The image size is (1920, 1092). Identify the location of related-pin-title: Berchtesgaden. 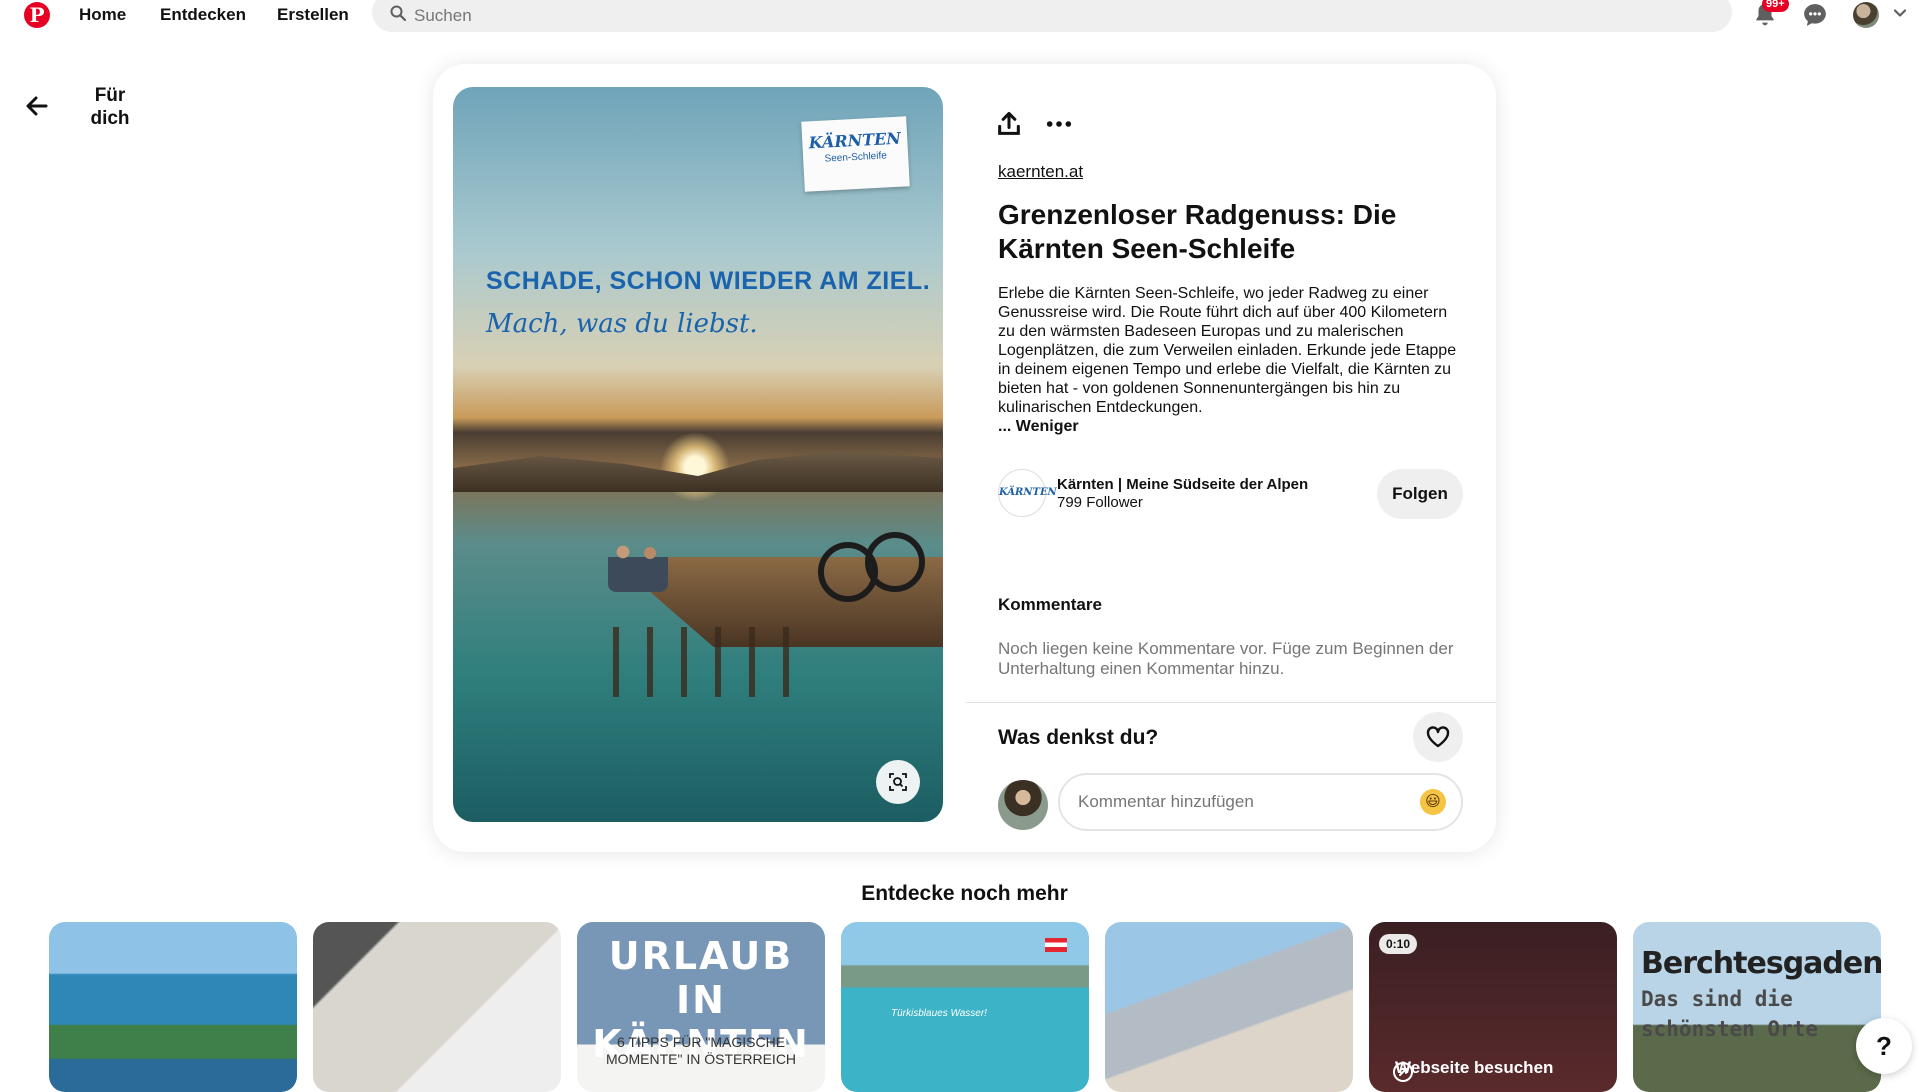
(1761, 963).